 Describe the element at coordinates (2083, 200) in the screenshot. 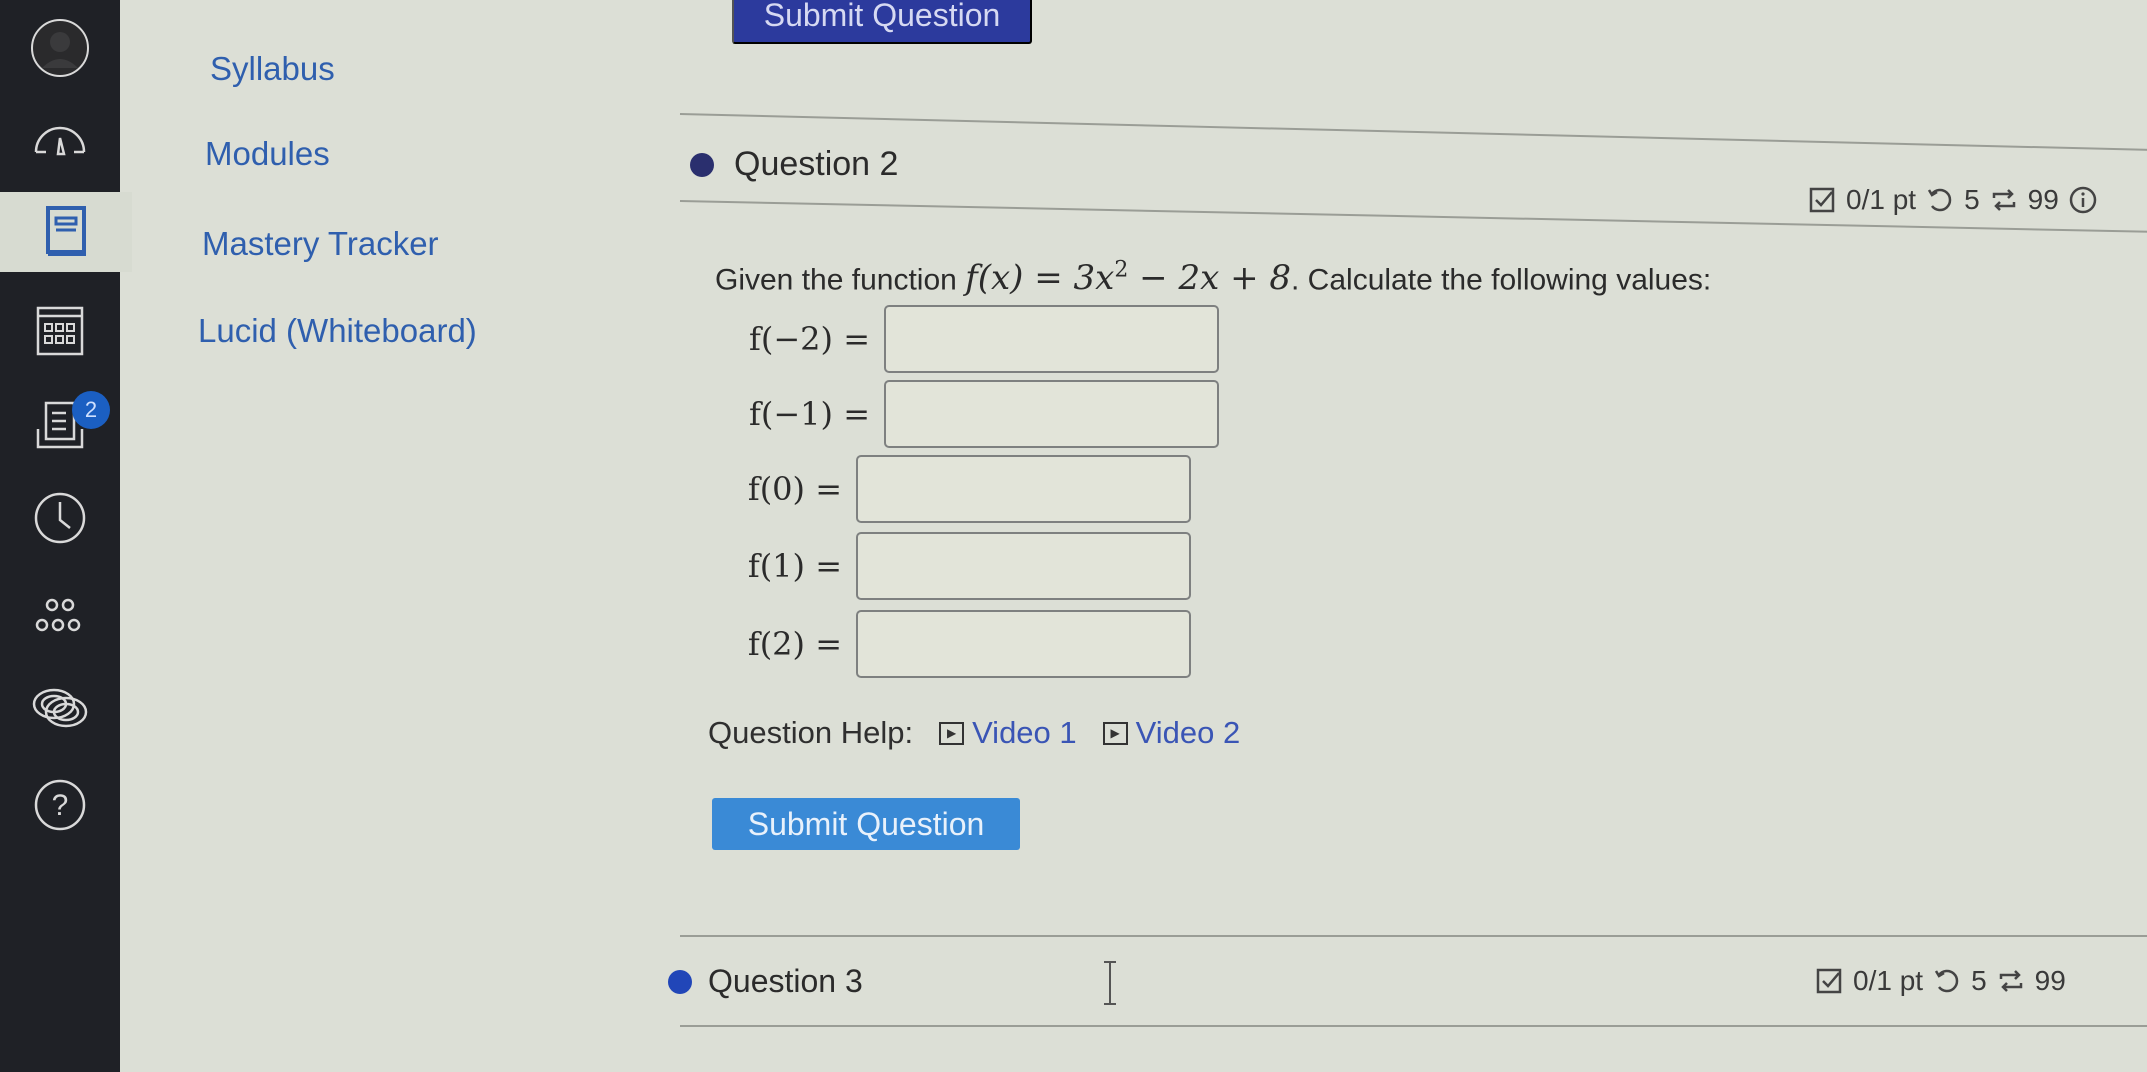

I see `info-icon` at that location.